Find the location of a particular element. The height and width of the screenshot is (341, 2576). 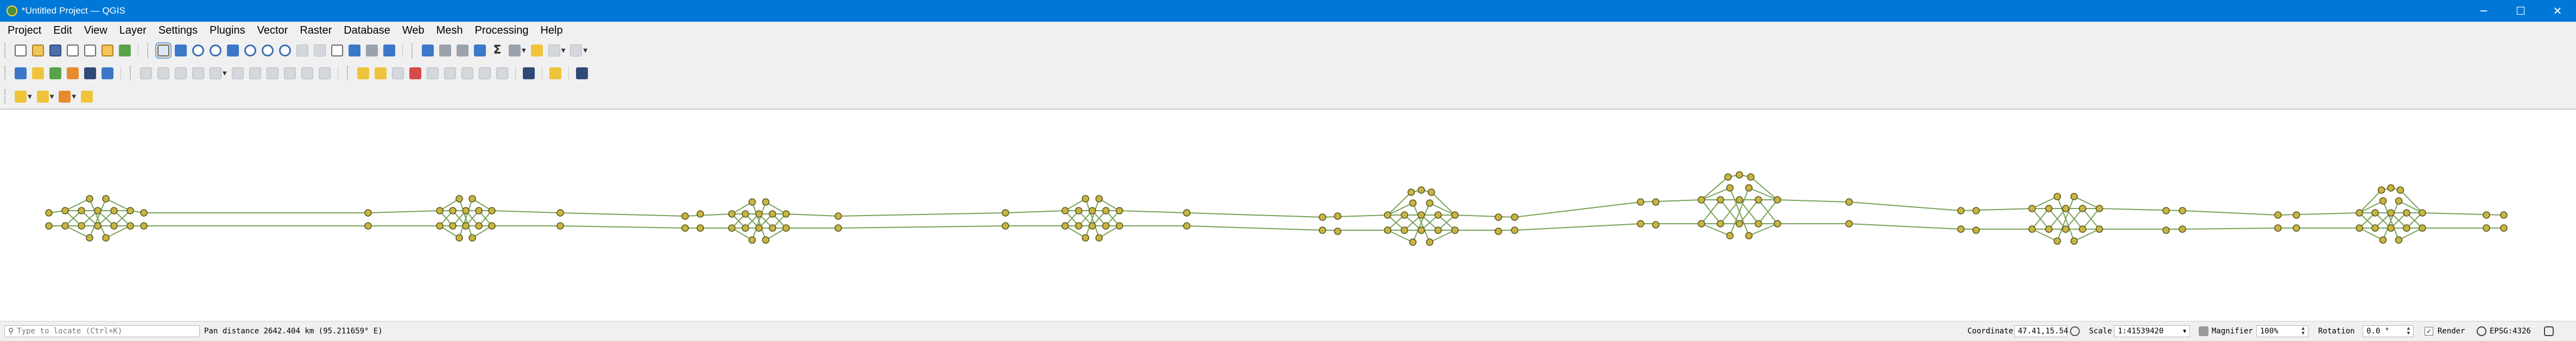

crs-button: EPSG:4326 is located at coordinates (2504, 331).